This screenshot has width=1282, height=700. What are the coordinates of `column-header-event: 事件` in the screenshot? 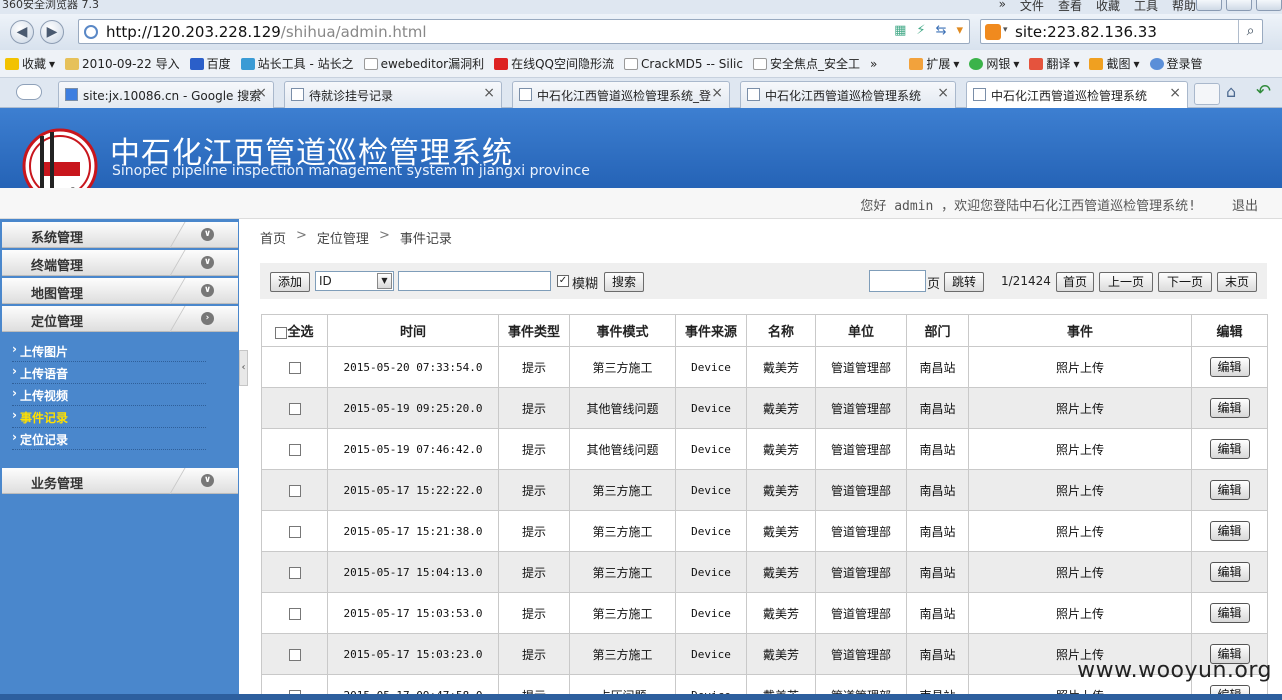 It's located at (1080, 330).